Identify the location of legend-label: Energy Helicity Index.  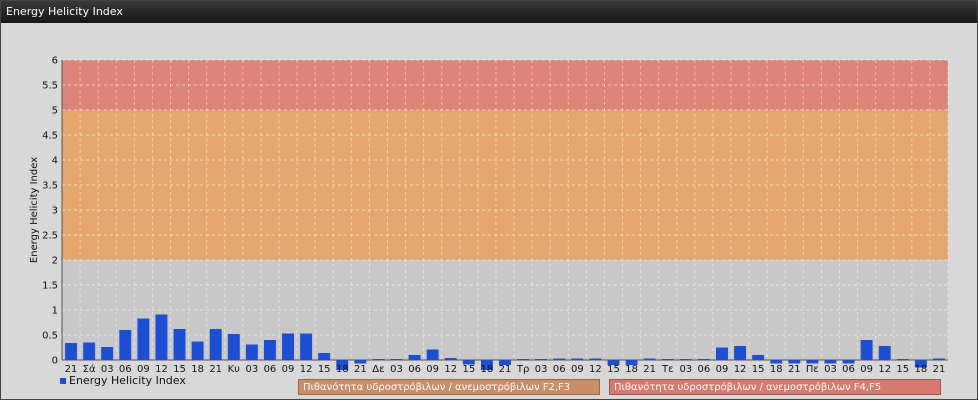
(127, 380).